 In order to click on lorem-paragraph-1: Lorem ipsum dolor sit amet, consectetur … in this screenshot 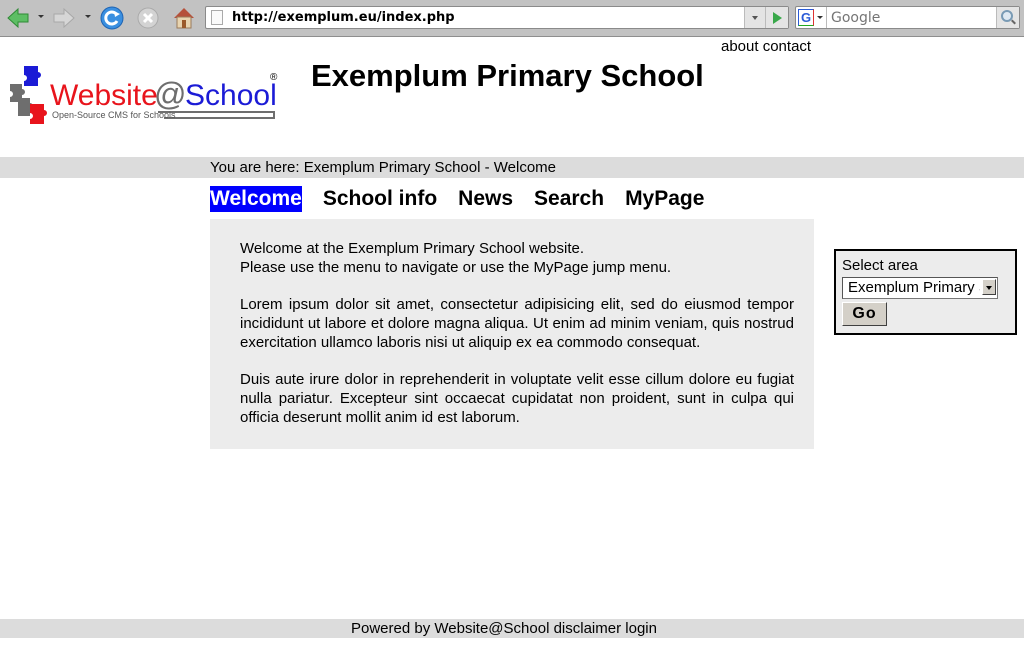, I will do `click(517, 323)`.